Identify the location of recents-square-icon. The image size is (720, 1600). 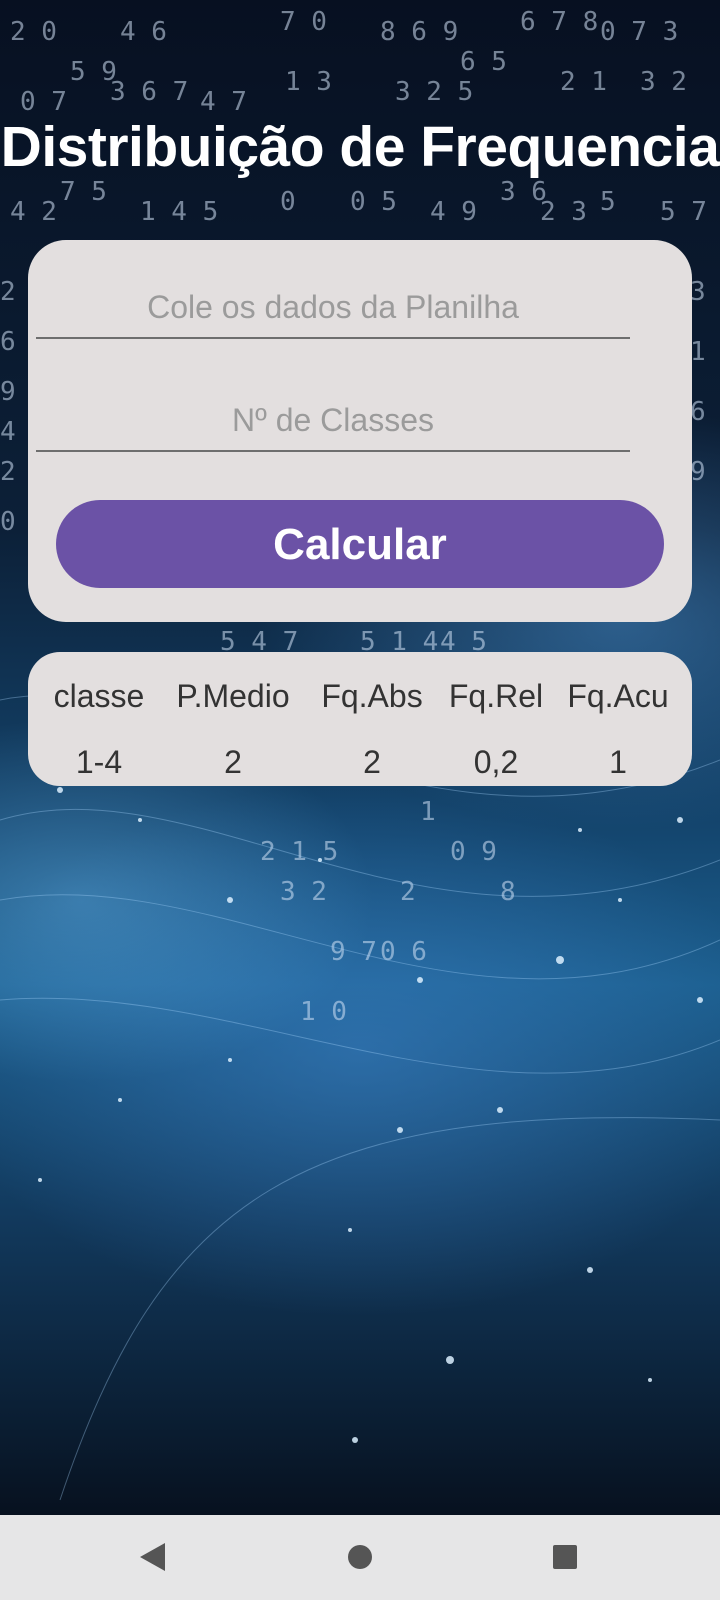
(565, 1557).